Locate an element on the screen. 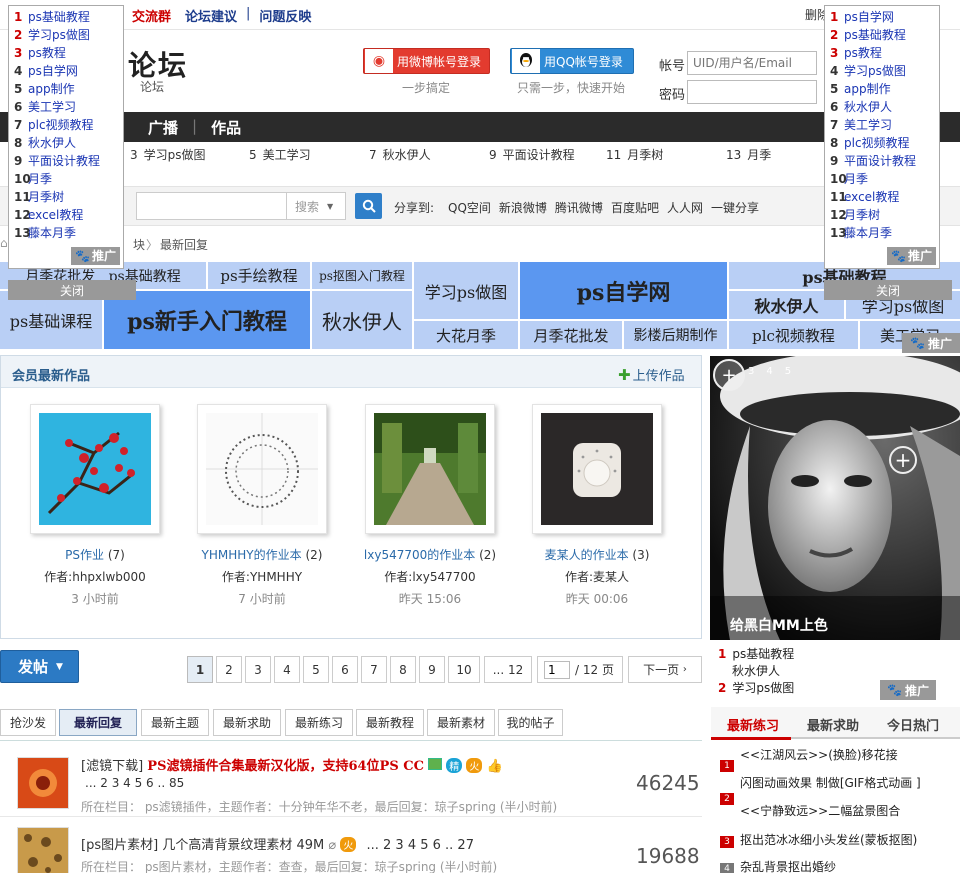 The height and width of the screenshot is (873, 960). hot-keyword: 5 美工学习 is located at coordinates (280, 154).